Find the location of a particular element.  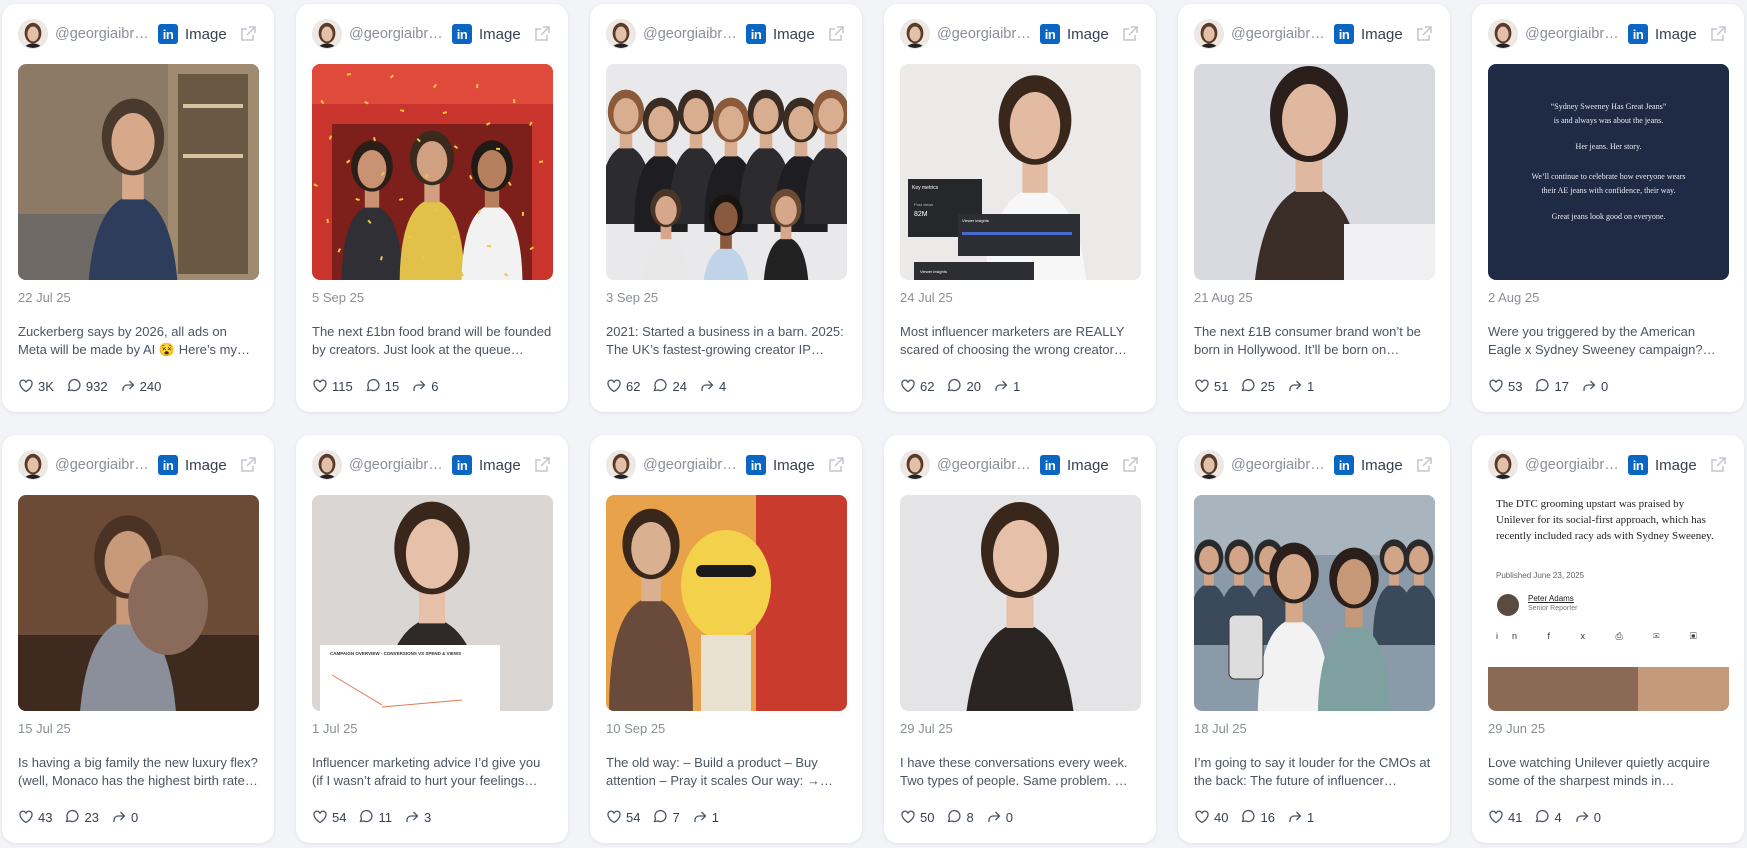

comments-stat: 8 is located at coordinates (960, 817).